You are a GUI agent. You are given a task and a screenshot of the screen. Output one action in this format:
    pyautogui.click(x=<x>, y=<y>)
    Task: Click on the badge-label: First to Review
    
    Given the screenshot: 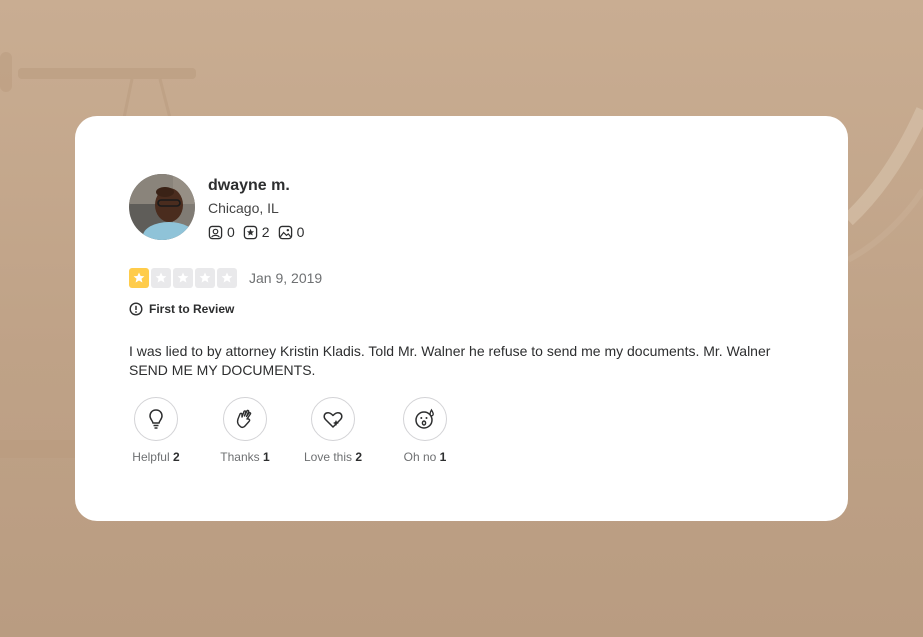 What is the action you would take?
    pyautogui.click(x=192, y=309)
    